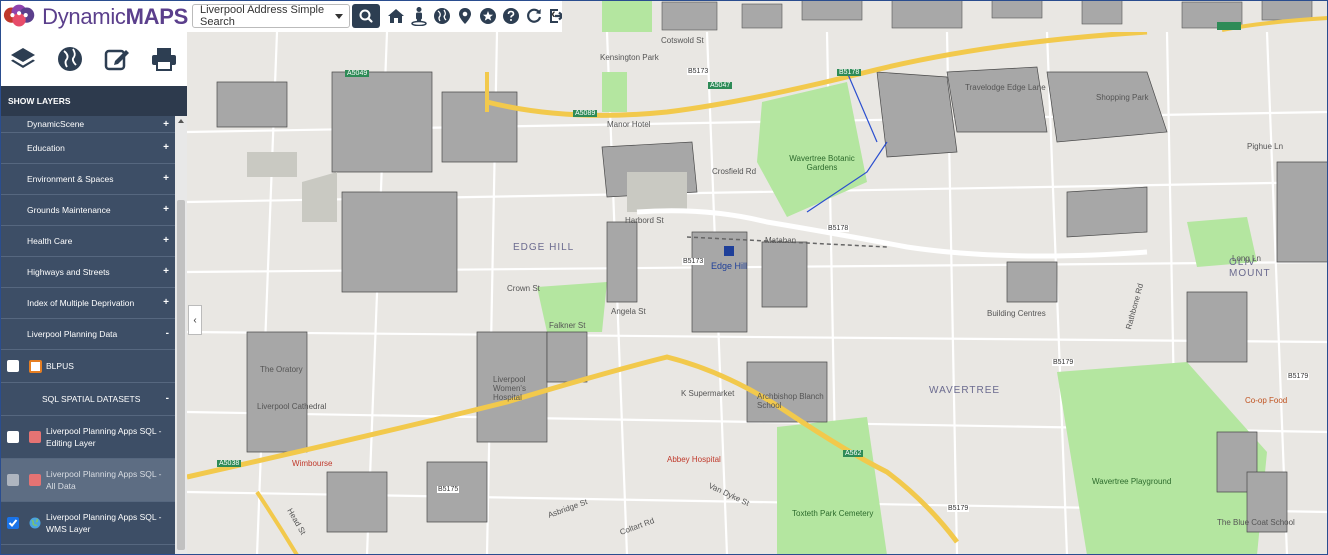 The width and height of the screenshot is (1328, 555). I want to click on star-icon, so click(488, 16).